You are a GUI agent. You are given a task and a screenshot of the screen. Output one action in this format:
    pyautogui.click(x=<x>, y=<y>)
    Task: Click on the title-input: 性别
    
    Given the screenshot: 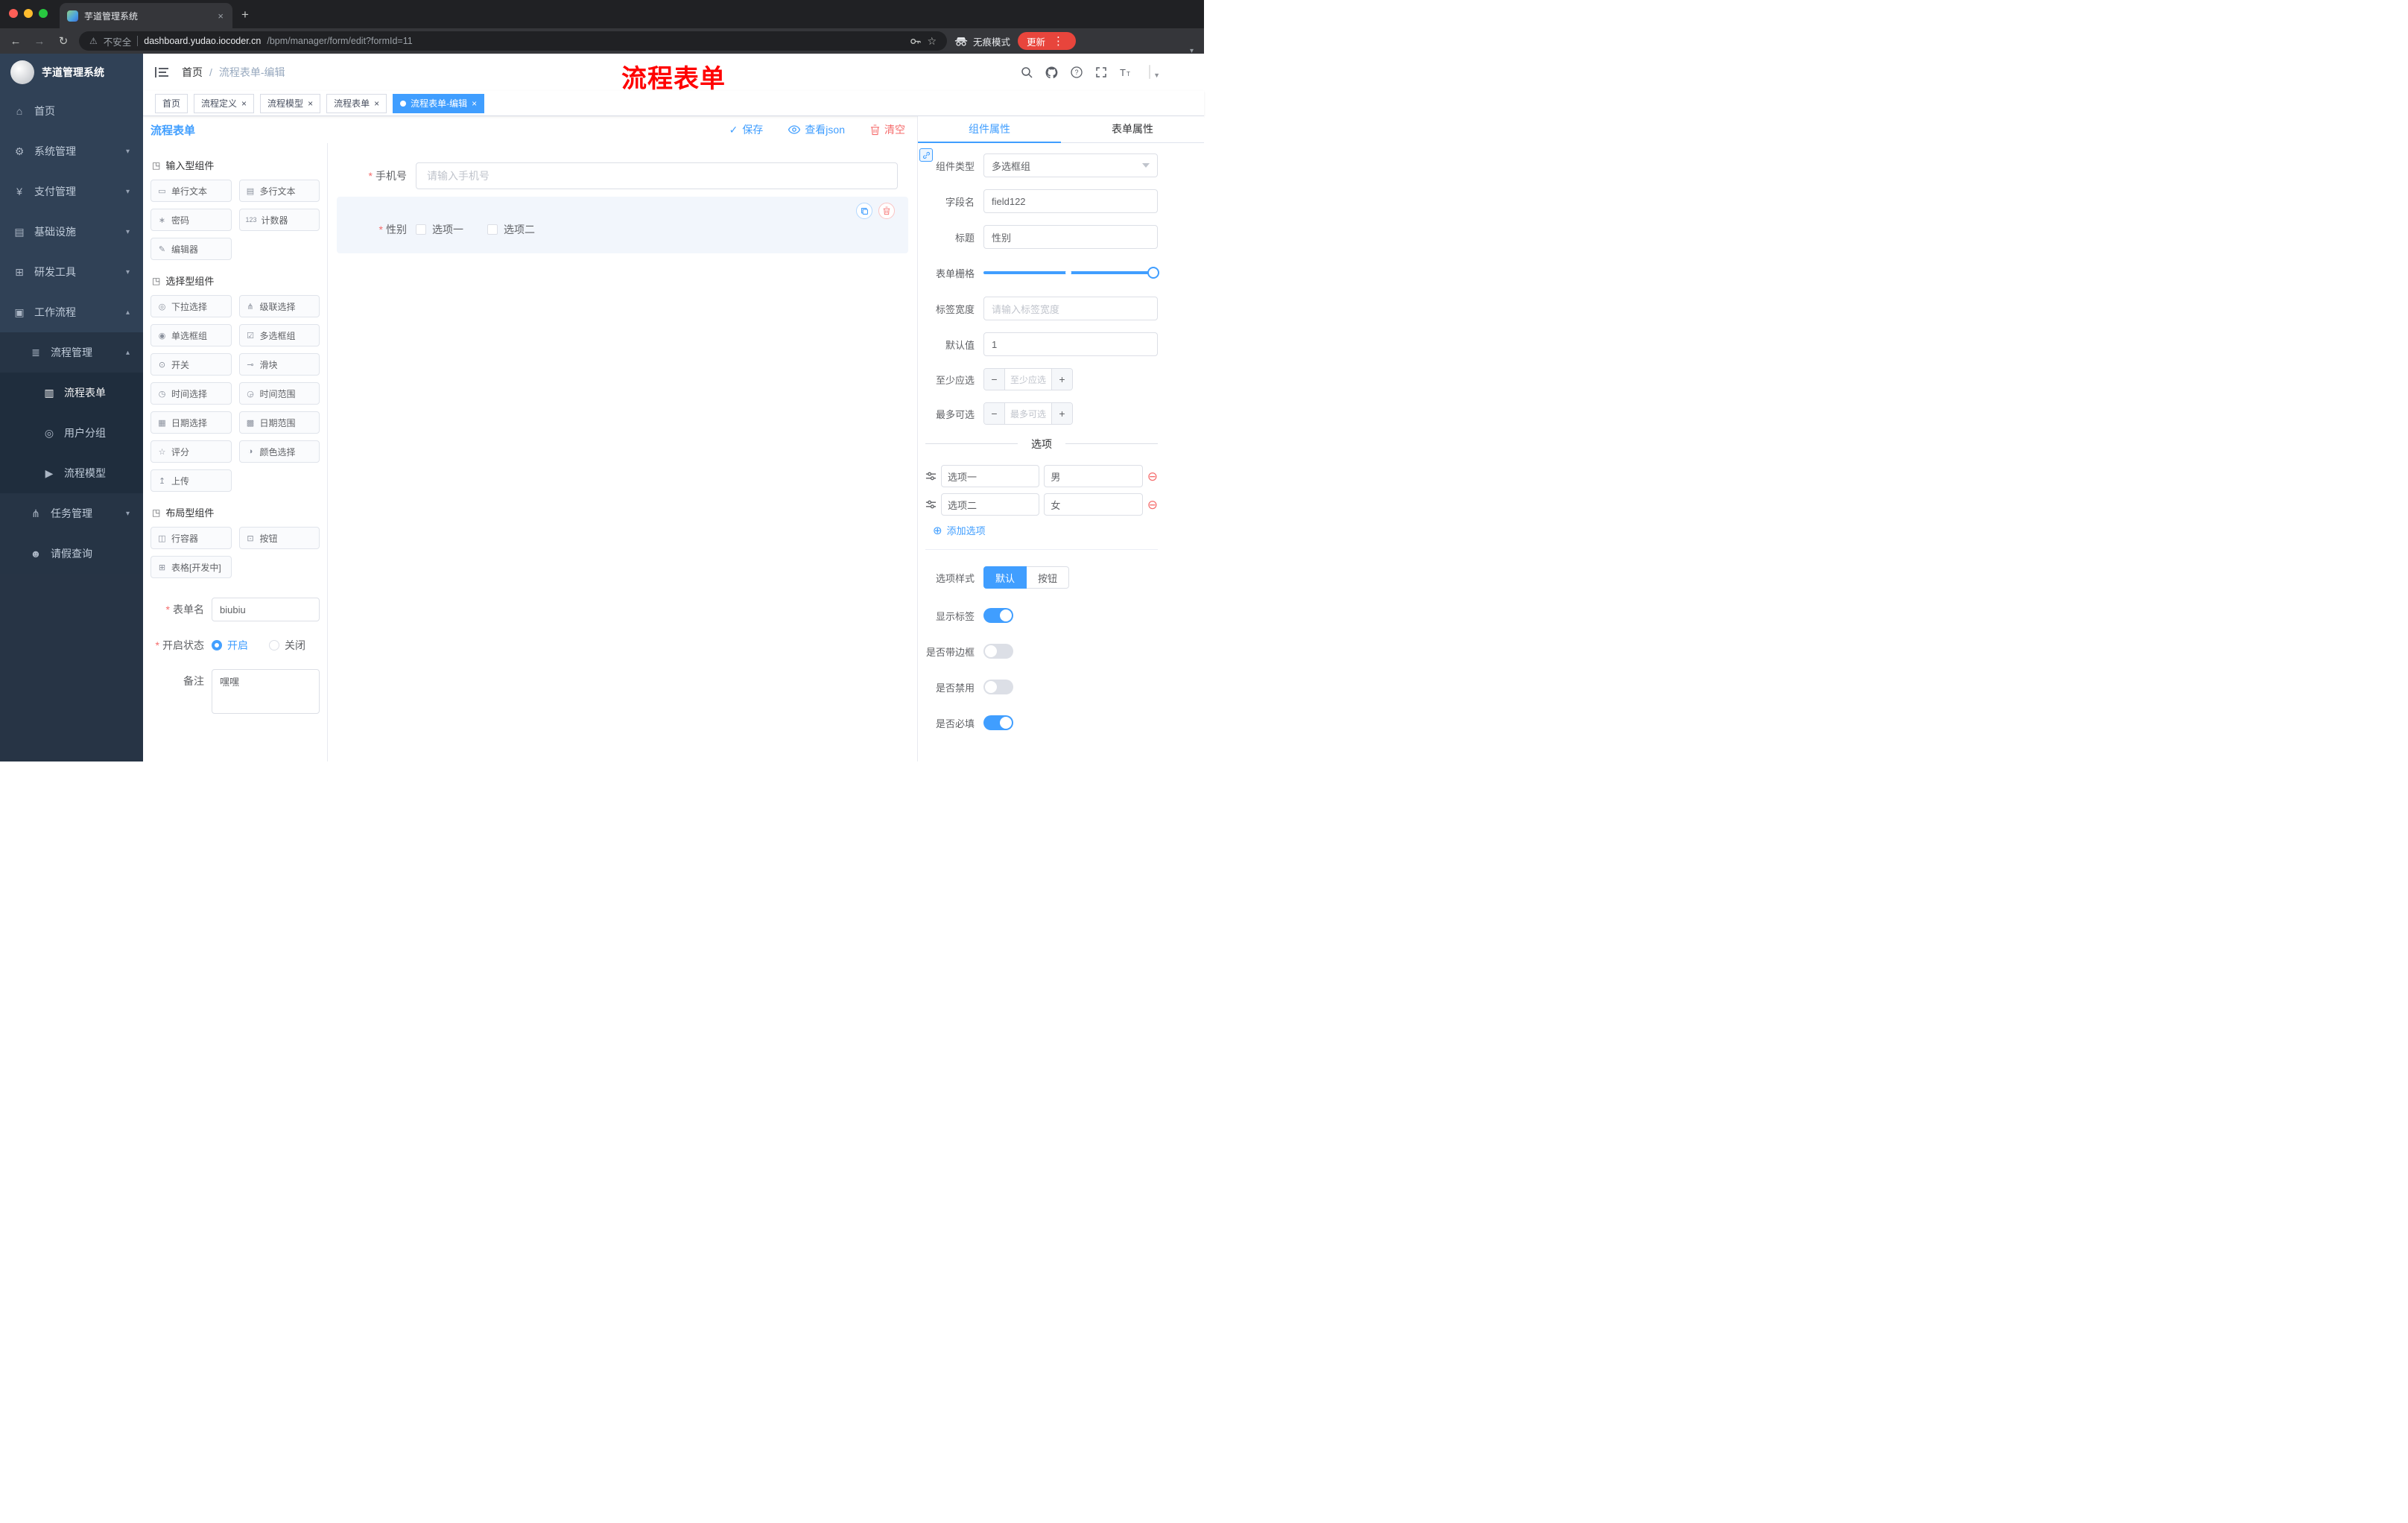 What is the action you would take?
    pyautogui.click(x=1070, y=237)
    